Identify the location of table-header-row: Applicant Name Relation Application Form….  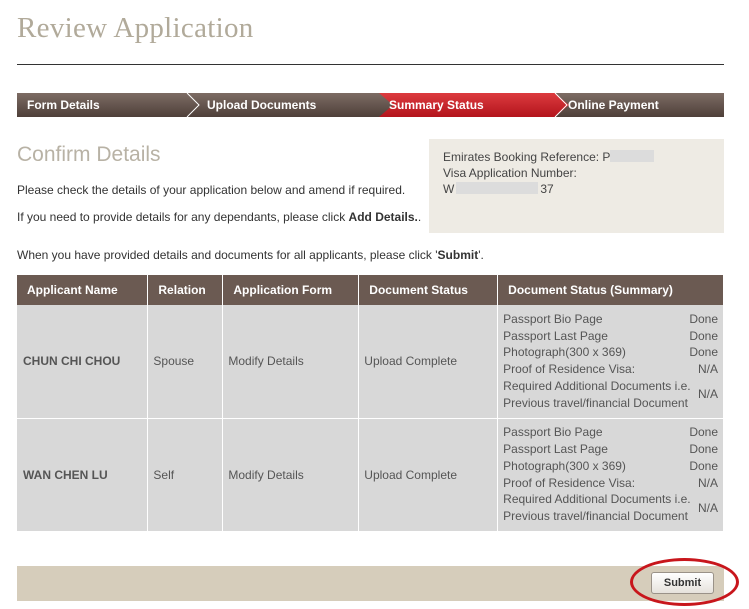
(370, 290).